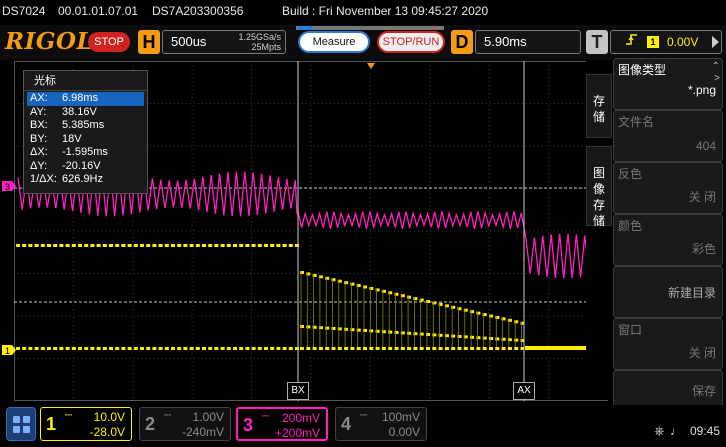 This screenshot has width=726, height=447. What do you see at coordinates (462, 42) in the screenshot?
I see `delay-badge: D` at bounding box center [462, 42].